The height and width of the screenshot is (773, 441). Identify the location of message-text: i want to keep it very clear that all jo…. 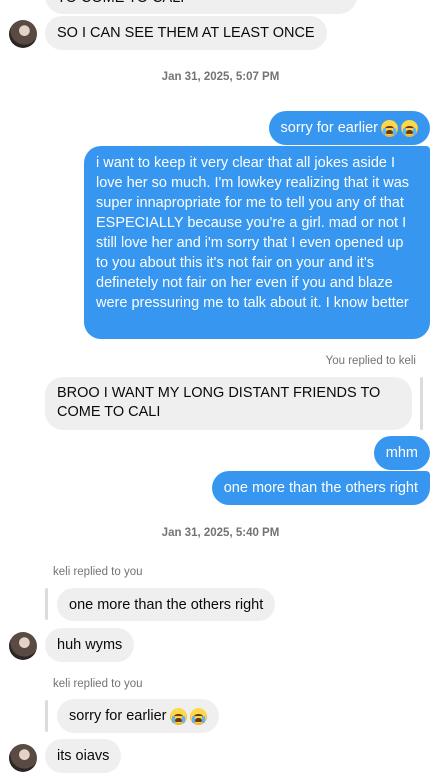
(253, 233).